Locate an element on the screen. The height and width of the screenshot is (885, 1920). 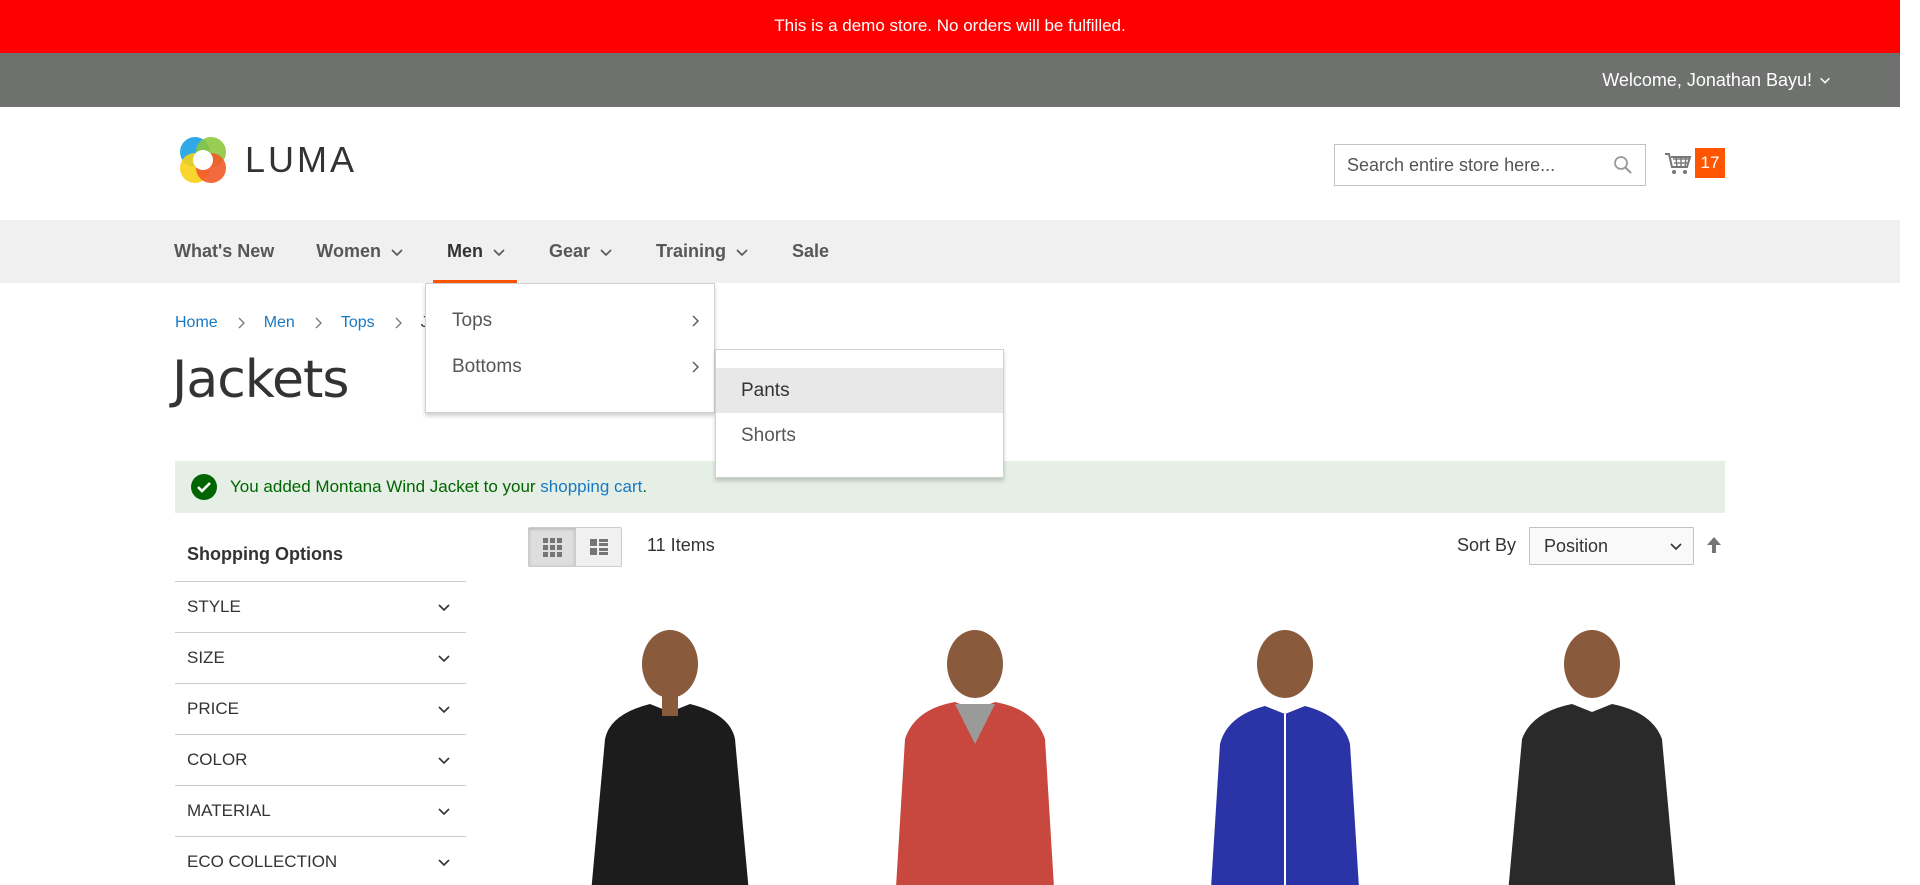
search-box is located at coordinates (1490, 165).